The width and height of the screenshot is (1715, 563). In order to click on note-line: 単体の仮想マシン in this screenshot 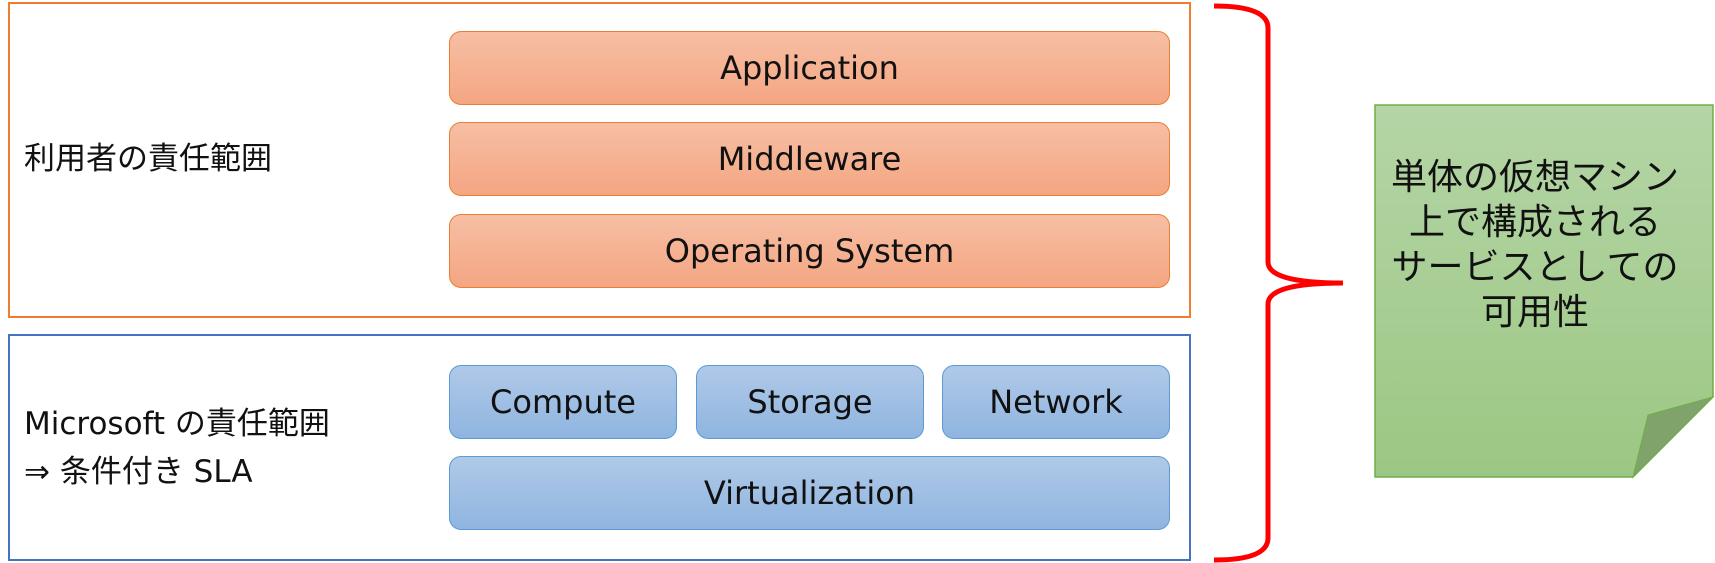, I will do `click(1534, 177)`.